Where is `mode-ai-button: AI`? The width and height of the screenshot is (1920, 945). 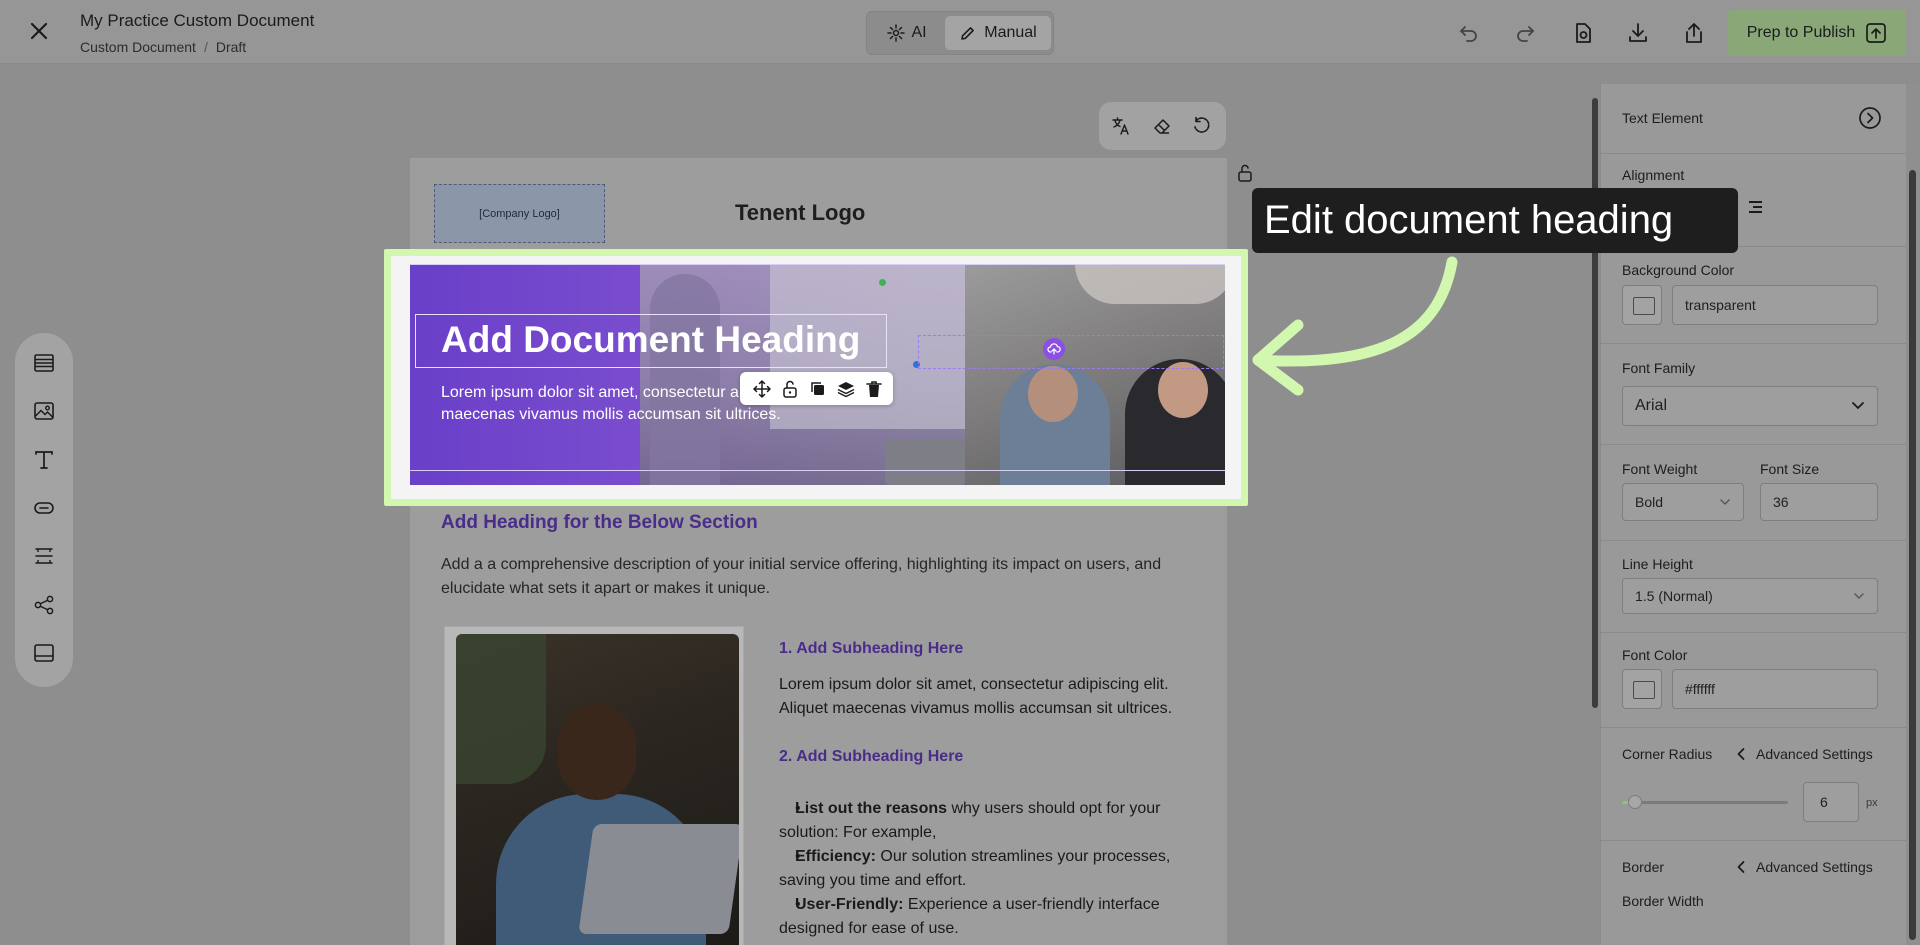
mode-ai-button: AI is located at coordinates (907, 33).